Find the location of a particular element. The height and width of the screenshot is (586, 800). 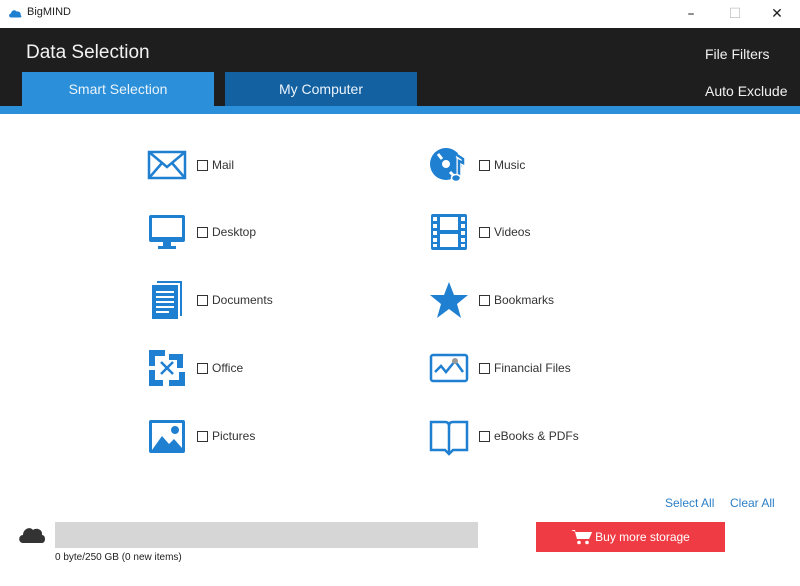

desktop-checkbox: Desktop is located at coordinates (226, 232).